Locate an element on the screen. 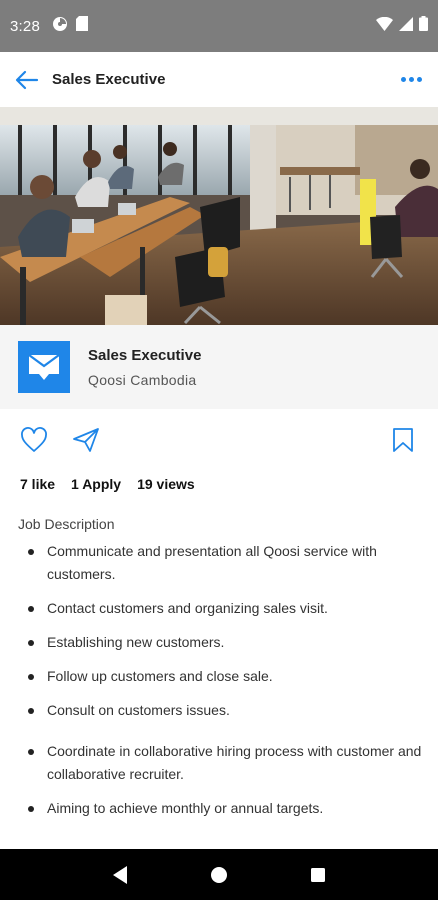 The height and width of the screenshot is (900, 438). system-recents-button is located at coordinates (318, 875).